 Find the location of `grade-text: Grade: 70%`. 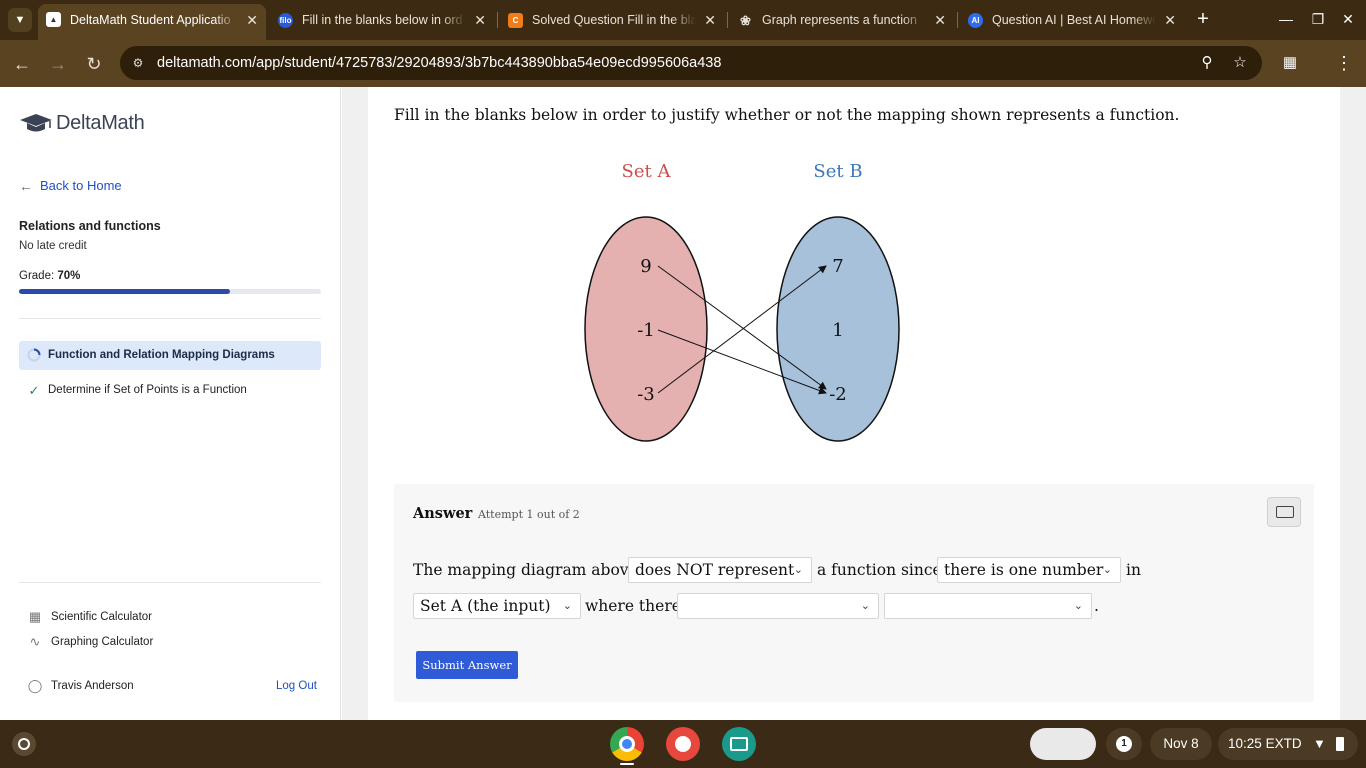

grade-text: Grade: 70% is located at coordinates (49, 276).